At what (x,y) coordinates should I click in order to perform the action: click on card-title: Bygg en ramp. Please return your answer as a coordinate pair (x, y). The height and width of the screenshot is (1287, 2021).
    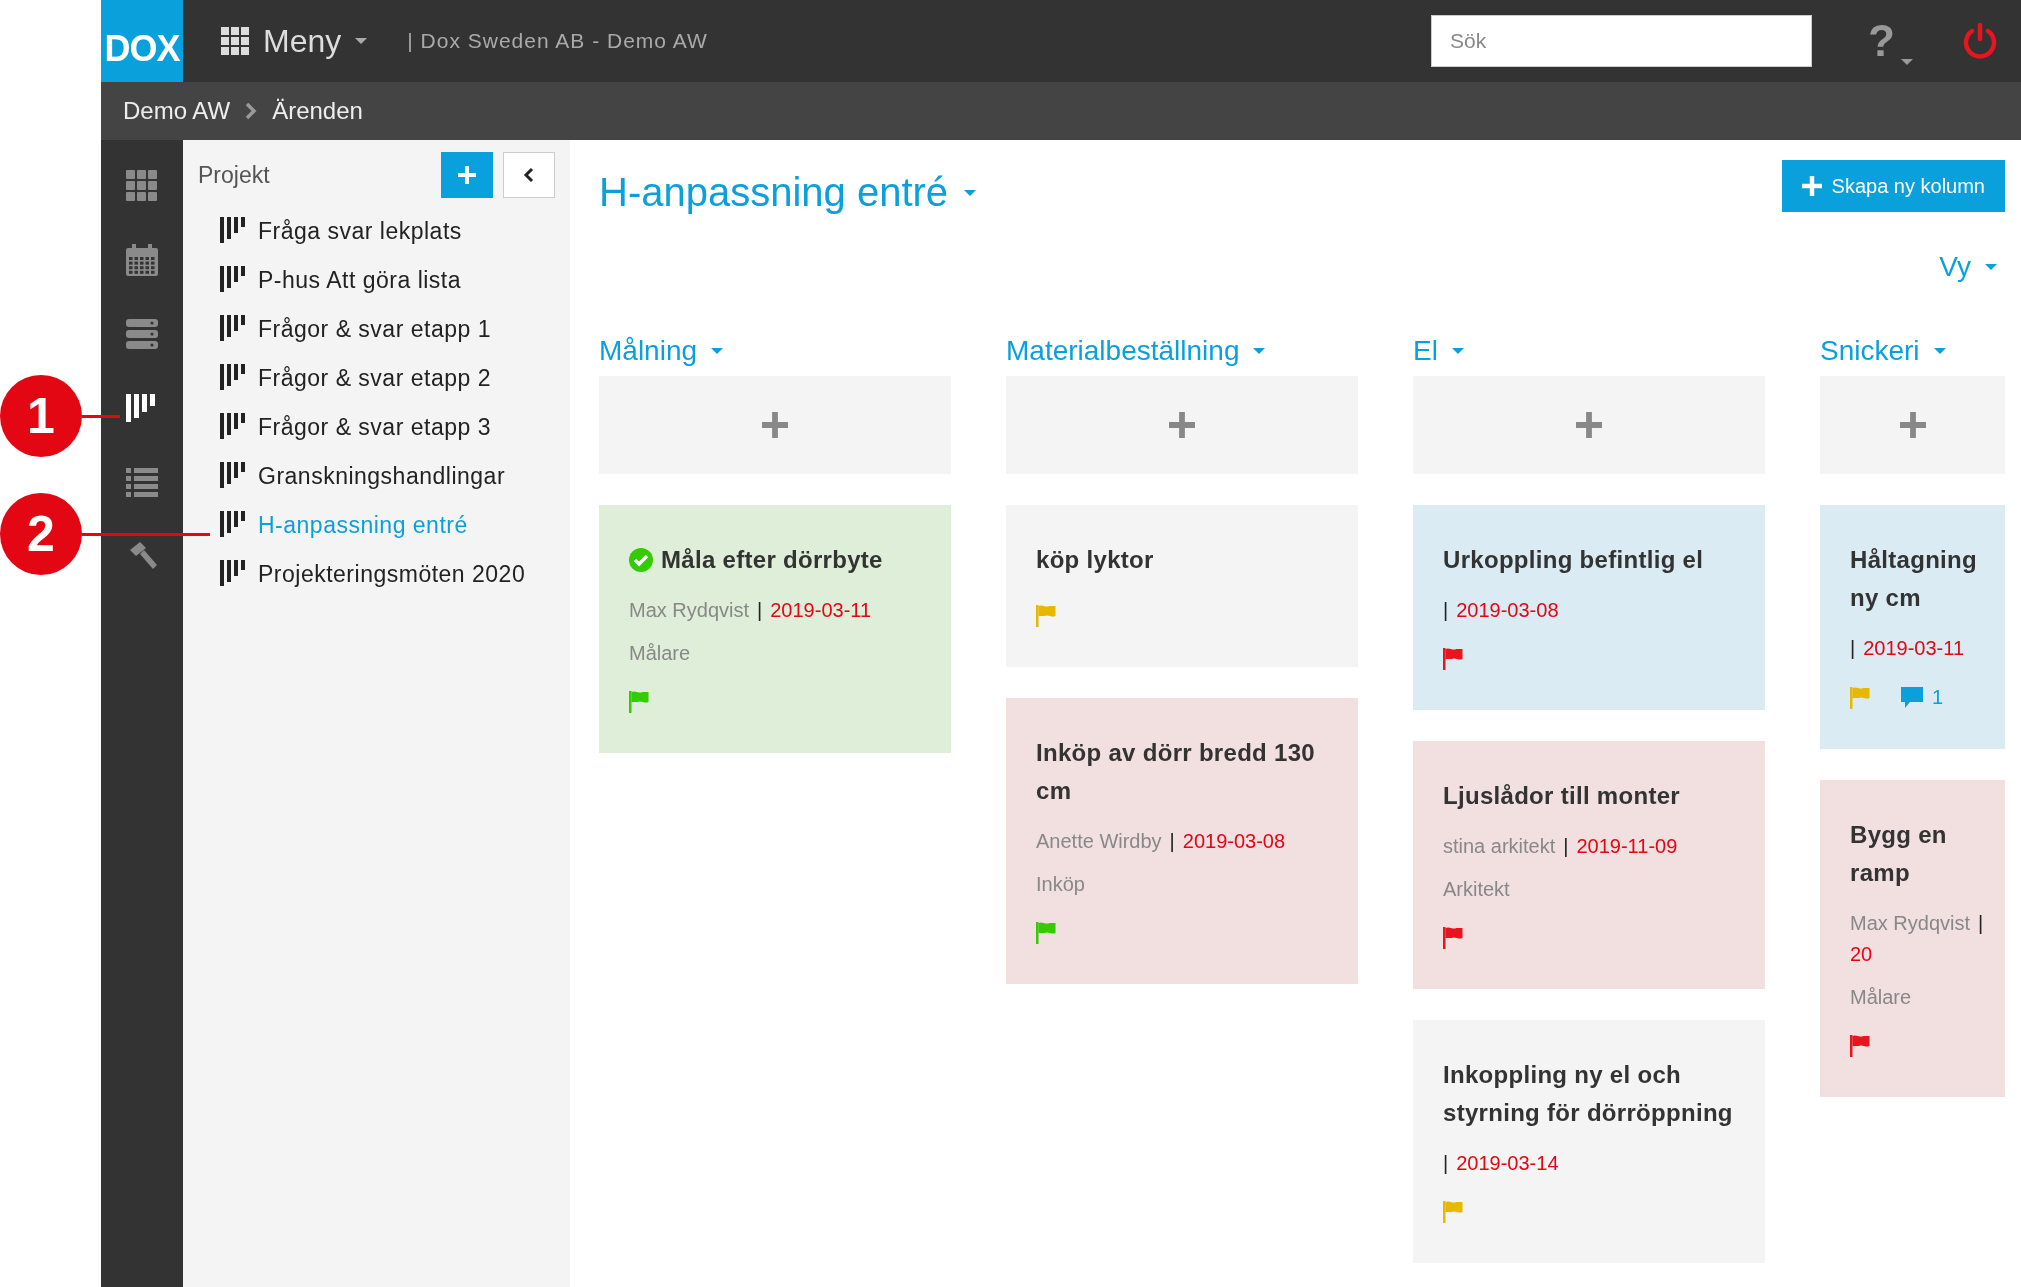
    Looking at the image, I should click on (1899, 854).